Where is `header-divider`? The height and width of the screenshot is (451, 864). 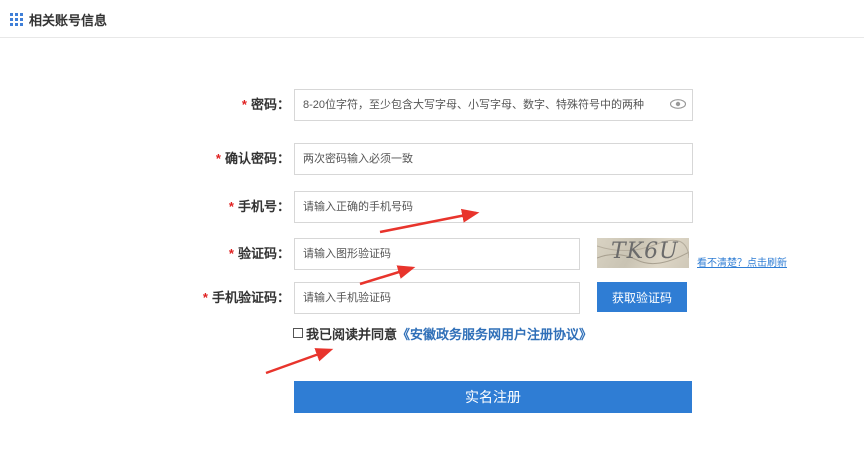
header-divider is located at coordinates (432, 37).